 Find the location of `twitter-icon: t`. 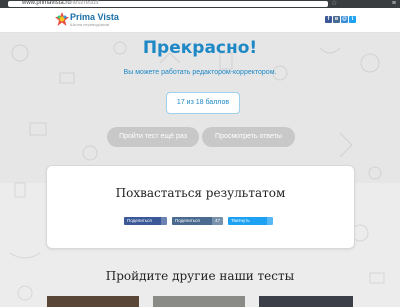

twitter-icon: t is located at coordinates (352, 19).